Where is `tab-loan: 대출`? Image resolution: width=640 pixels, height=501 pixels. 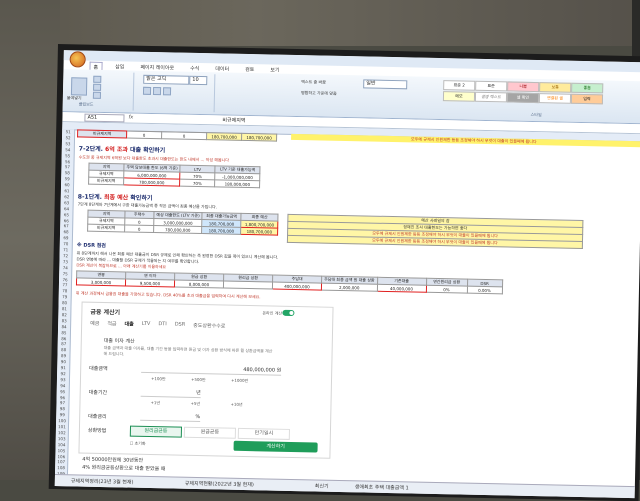 tab-loan: 대출 is located at coordinates (128, 323).